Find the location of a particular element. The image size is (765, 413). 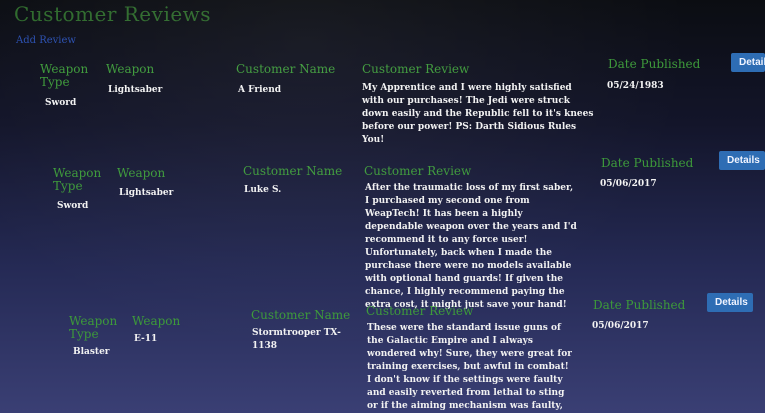

weapon-type-header: Weapon Type is located at coordinates (93, 327).